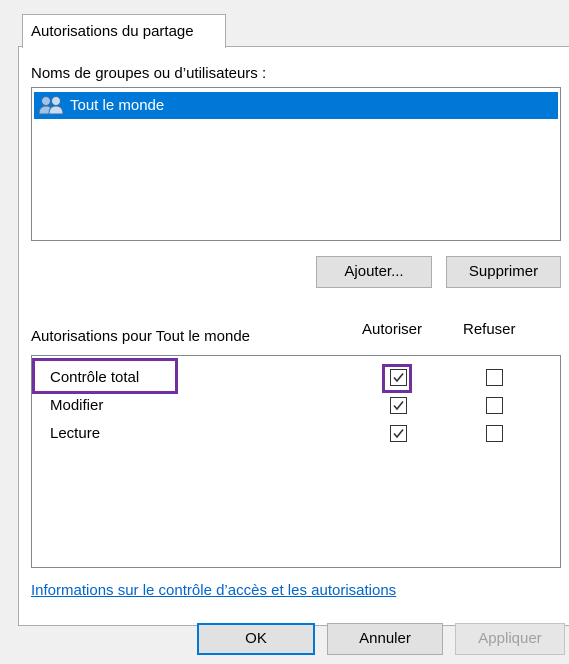 The width and height of the screenshot is (569, 664). What do you see at coordinates (117, 105) in the screenshot?
I see `list-item-label: Tout le monde` at bounding box center [117, 105].